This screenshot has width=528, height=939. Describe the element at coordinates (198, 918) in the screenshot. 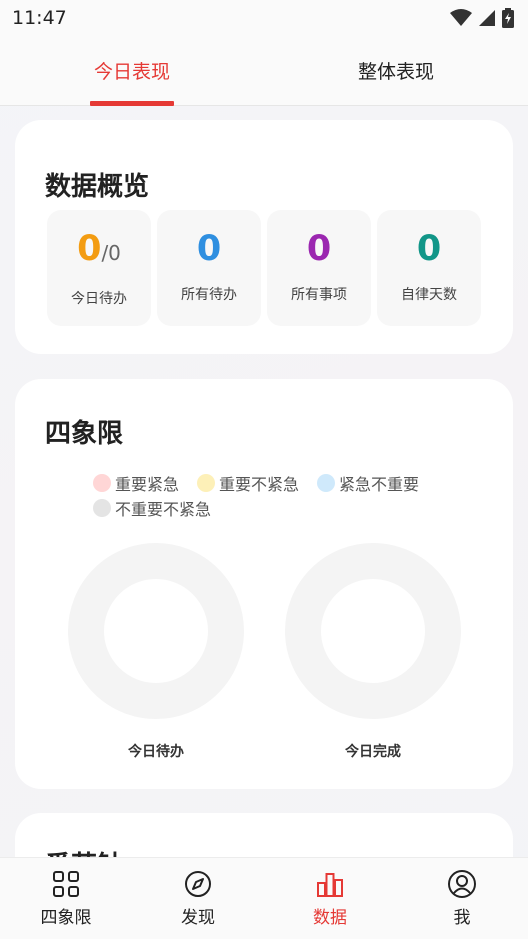

I see `nav-discover-label: 发现` at that location.